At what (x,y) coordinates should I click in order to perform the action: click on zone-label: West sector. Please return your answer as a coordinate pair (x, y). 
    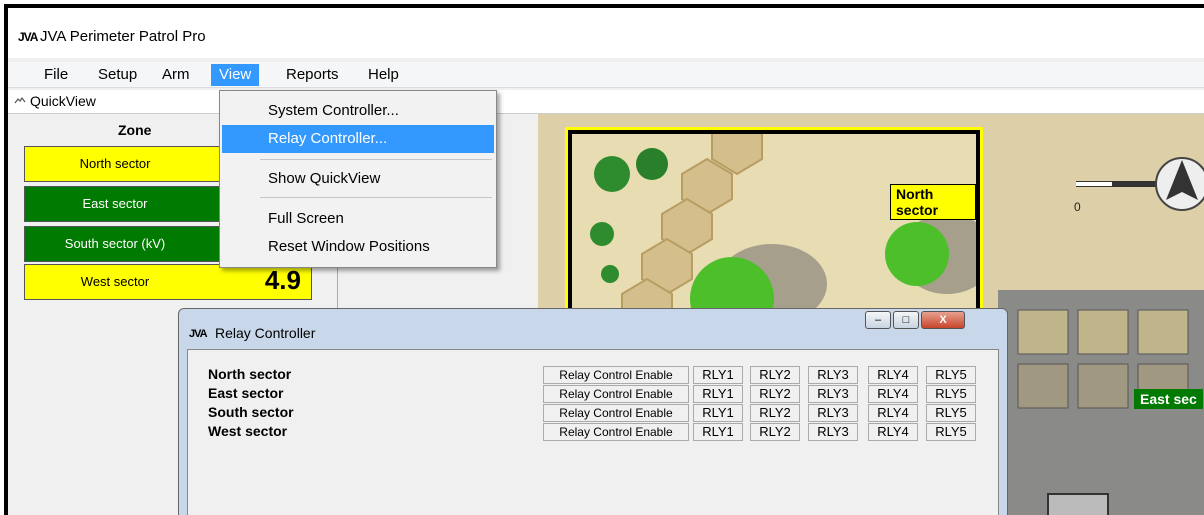
    Looking at the image, I should click on (115, 281).